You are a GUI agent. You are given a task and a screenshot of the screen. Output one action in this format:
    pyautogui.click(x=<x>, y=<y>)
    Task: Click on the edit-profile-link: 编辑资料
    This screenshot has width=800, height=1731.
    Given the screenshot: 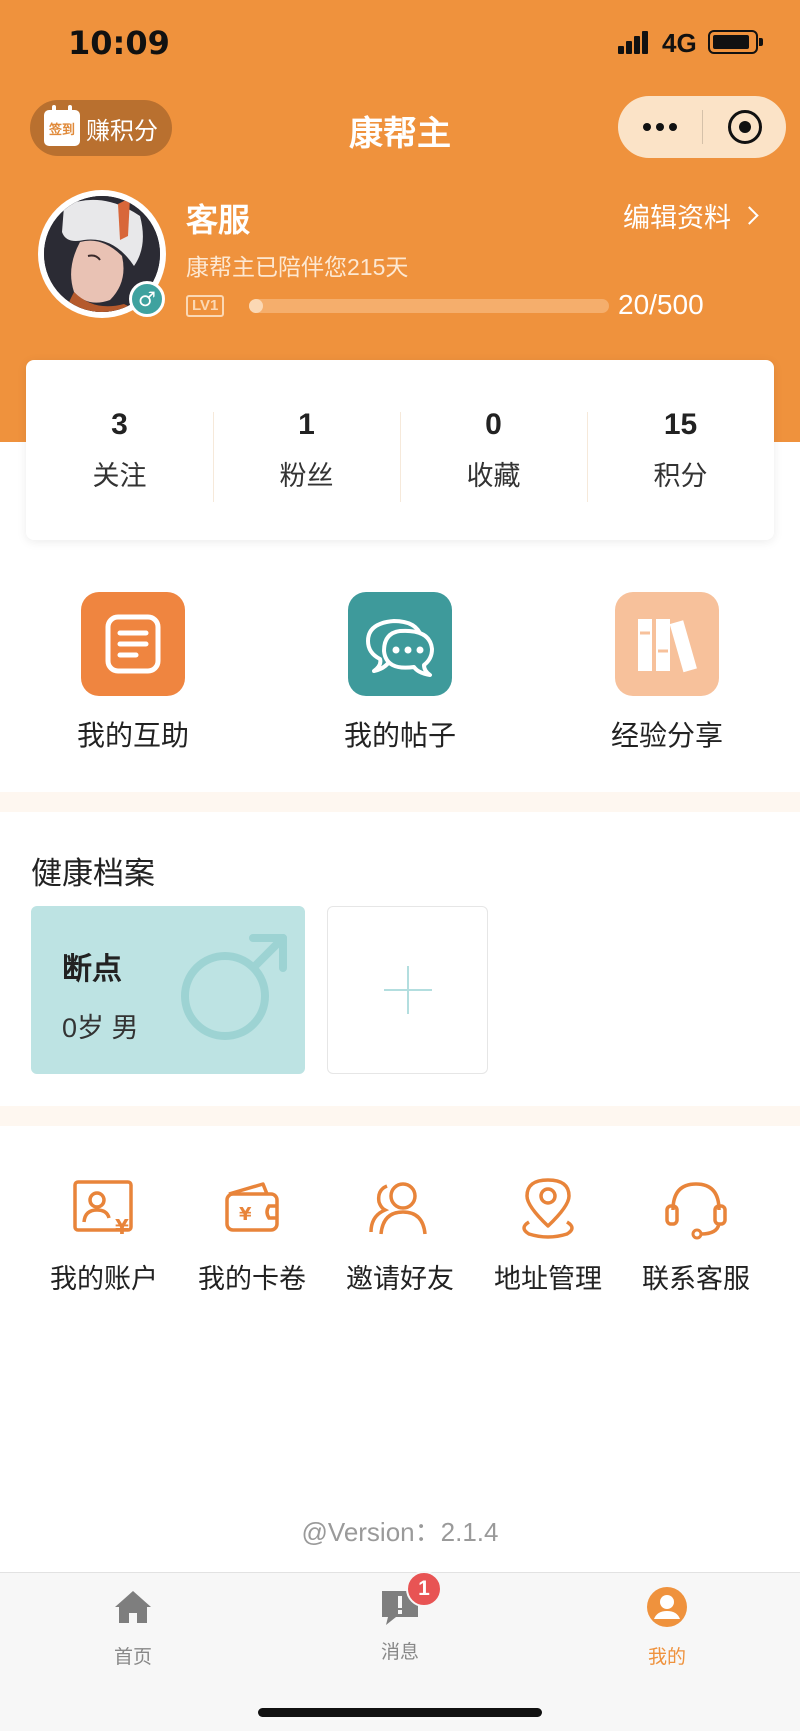 What is the action you would take?
    pyautogui.click(x=691, y=215)
    